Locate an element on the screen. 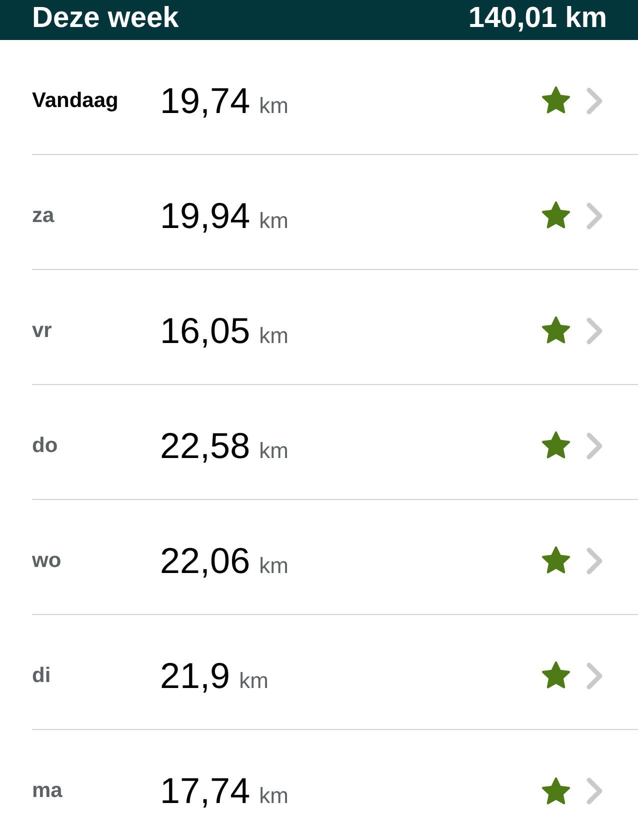 The width and height of the screenshot is (638, 838). day-row: di 21,9 km is located at coordinates (335, 672).